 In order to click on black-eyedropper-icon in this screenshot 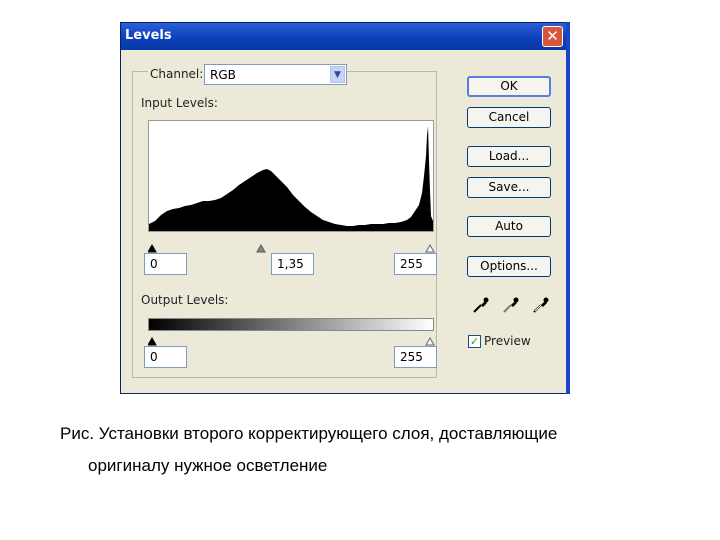, I will do `click(481, 305)`.